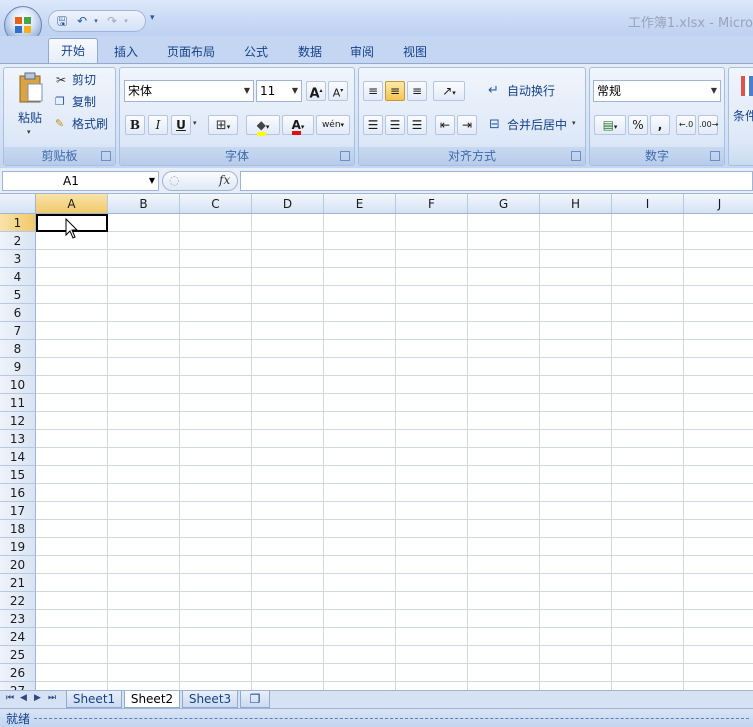 Image resolution: width=753 pixels, height=727 pixels. I want to click on number-launcher-icon, so click(715, 156).